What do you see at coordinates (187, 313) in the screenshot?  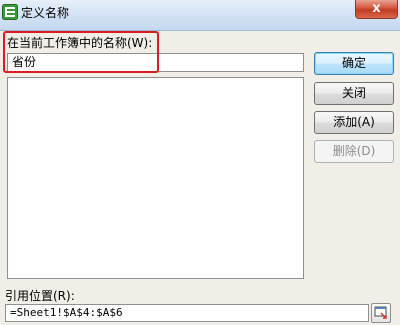 I see `refers-to-input: =Sheet1!$A$4:$A$6` at bounding box center [187, 313].